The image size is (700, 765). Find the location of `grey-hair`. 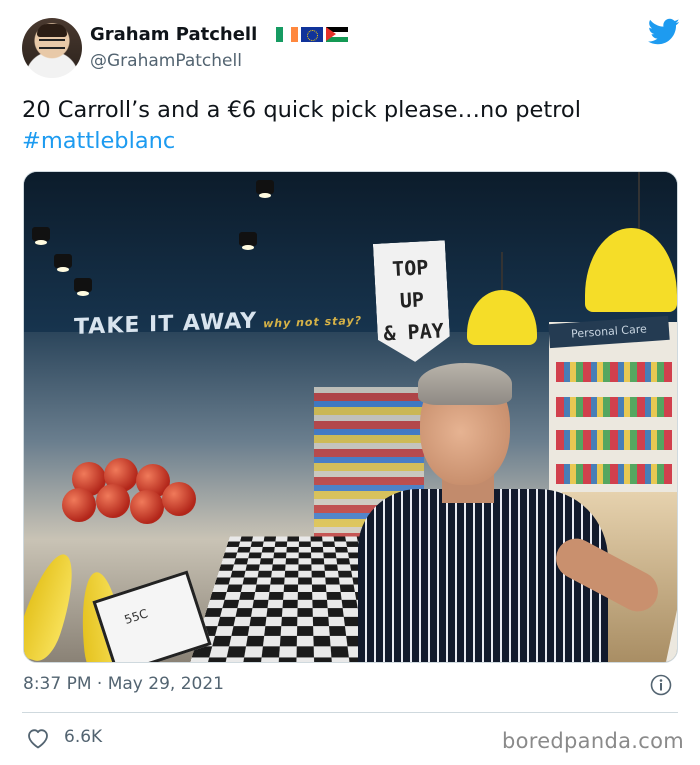

grey-hair is located at coordinates (465, 384).